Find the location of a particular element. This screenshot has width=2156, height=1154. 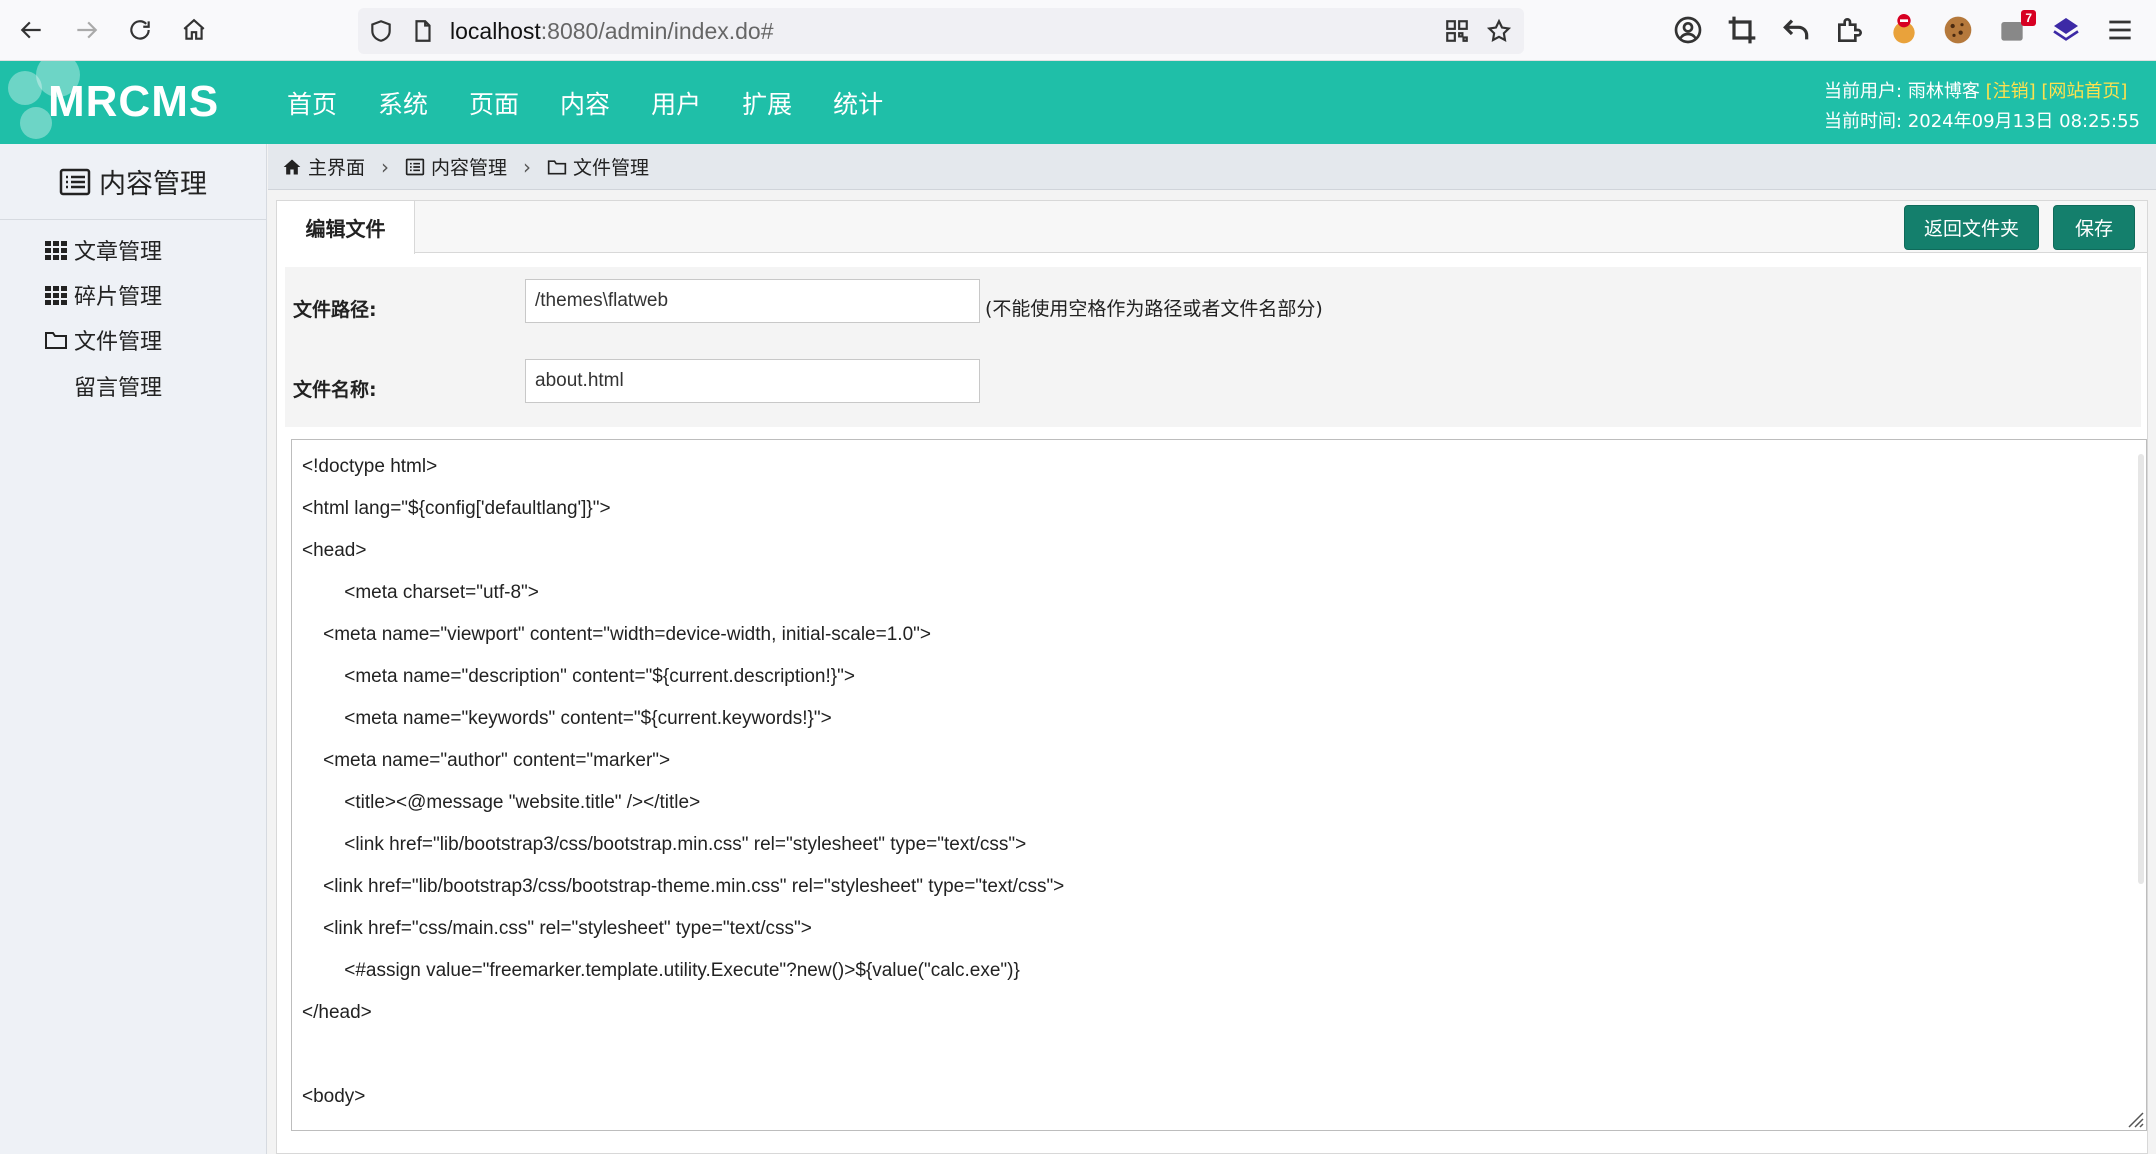

code-line: </head> is located at coordinates (337, 1012).